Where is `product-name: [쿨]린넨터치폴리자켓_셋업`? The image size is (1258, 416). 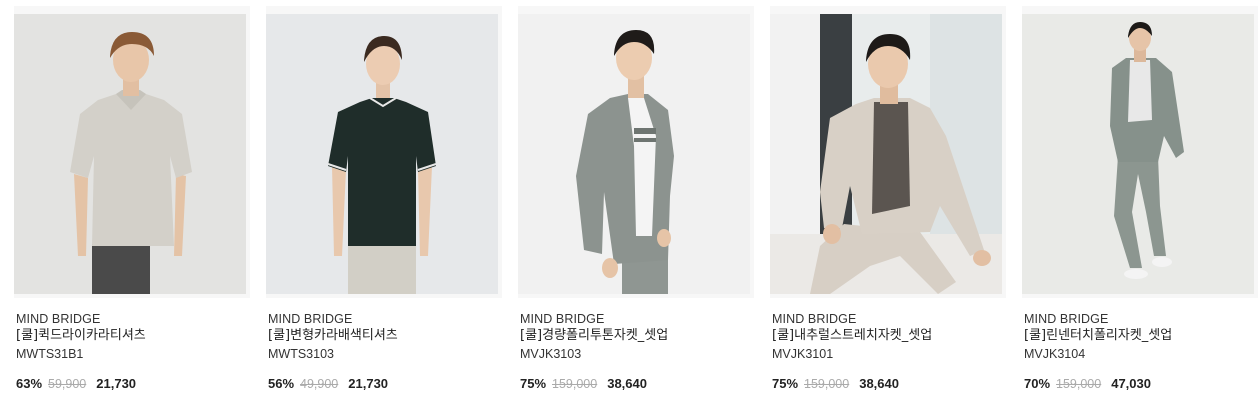
product-name: [쿨]린넨터치폴리자켓_셋업 is located at coordinates (1140, 336).